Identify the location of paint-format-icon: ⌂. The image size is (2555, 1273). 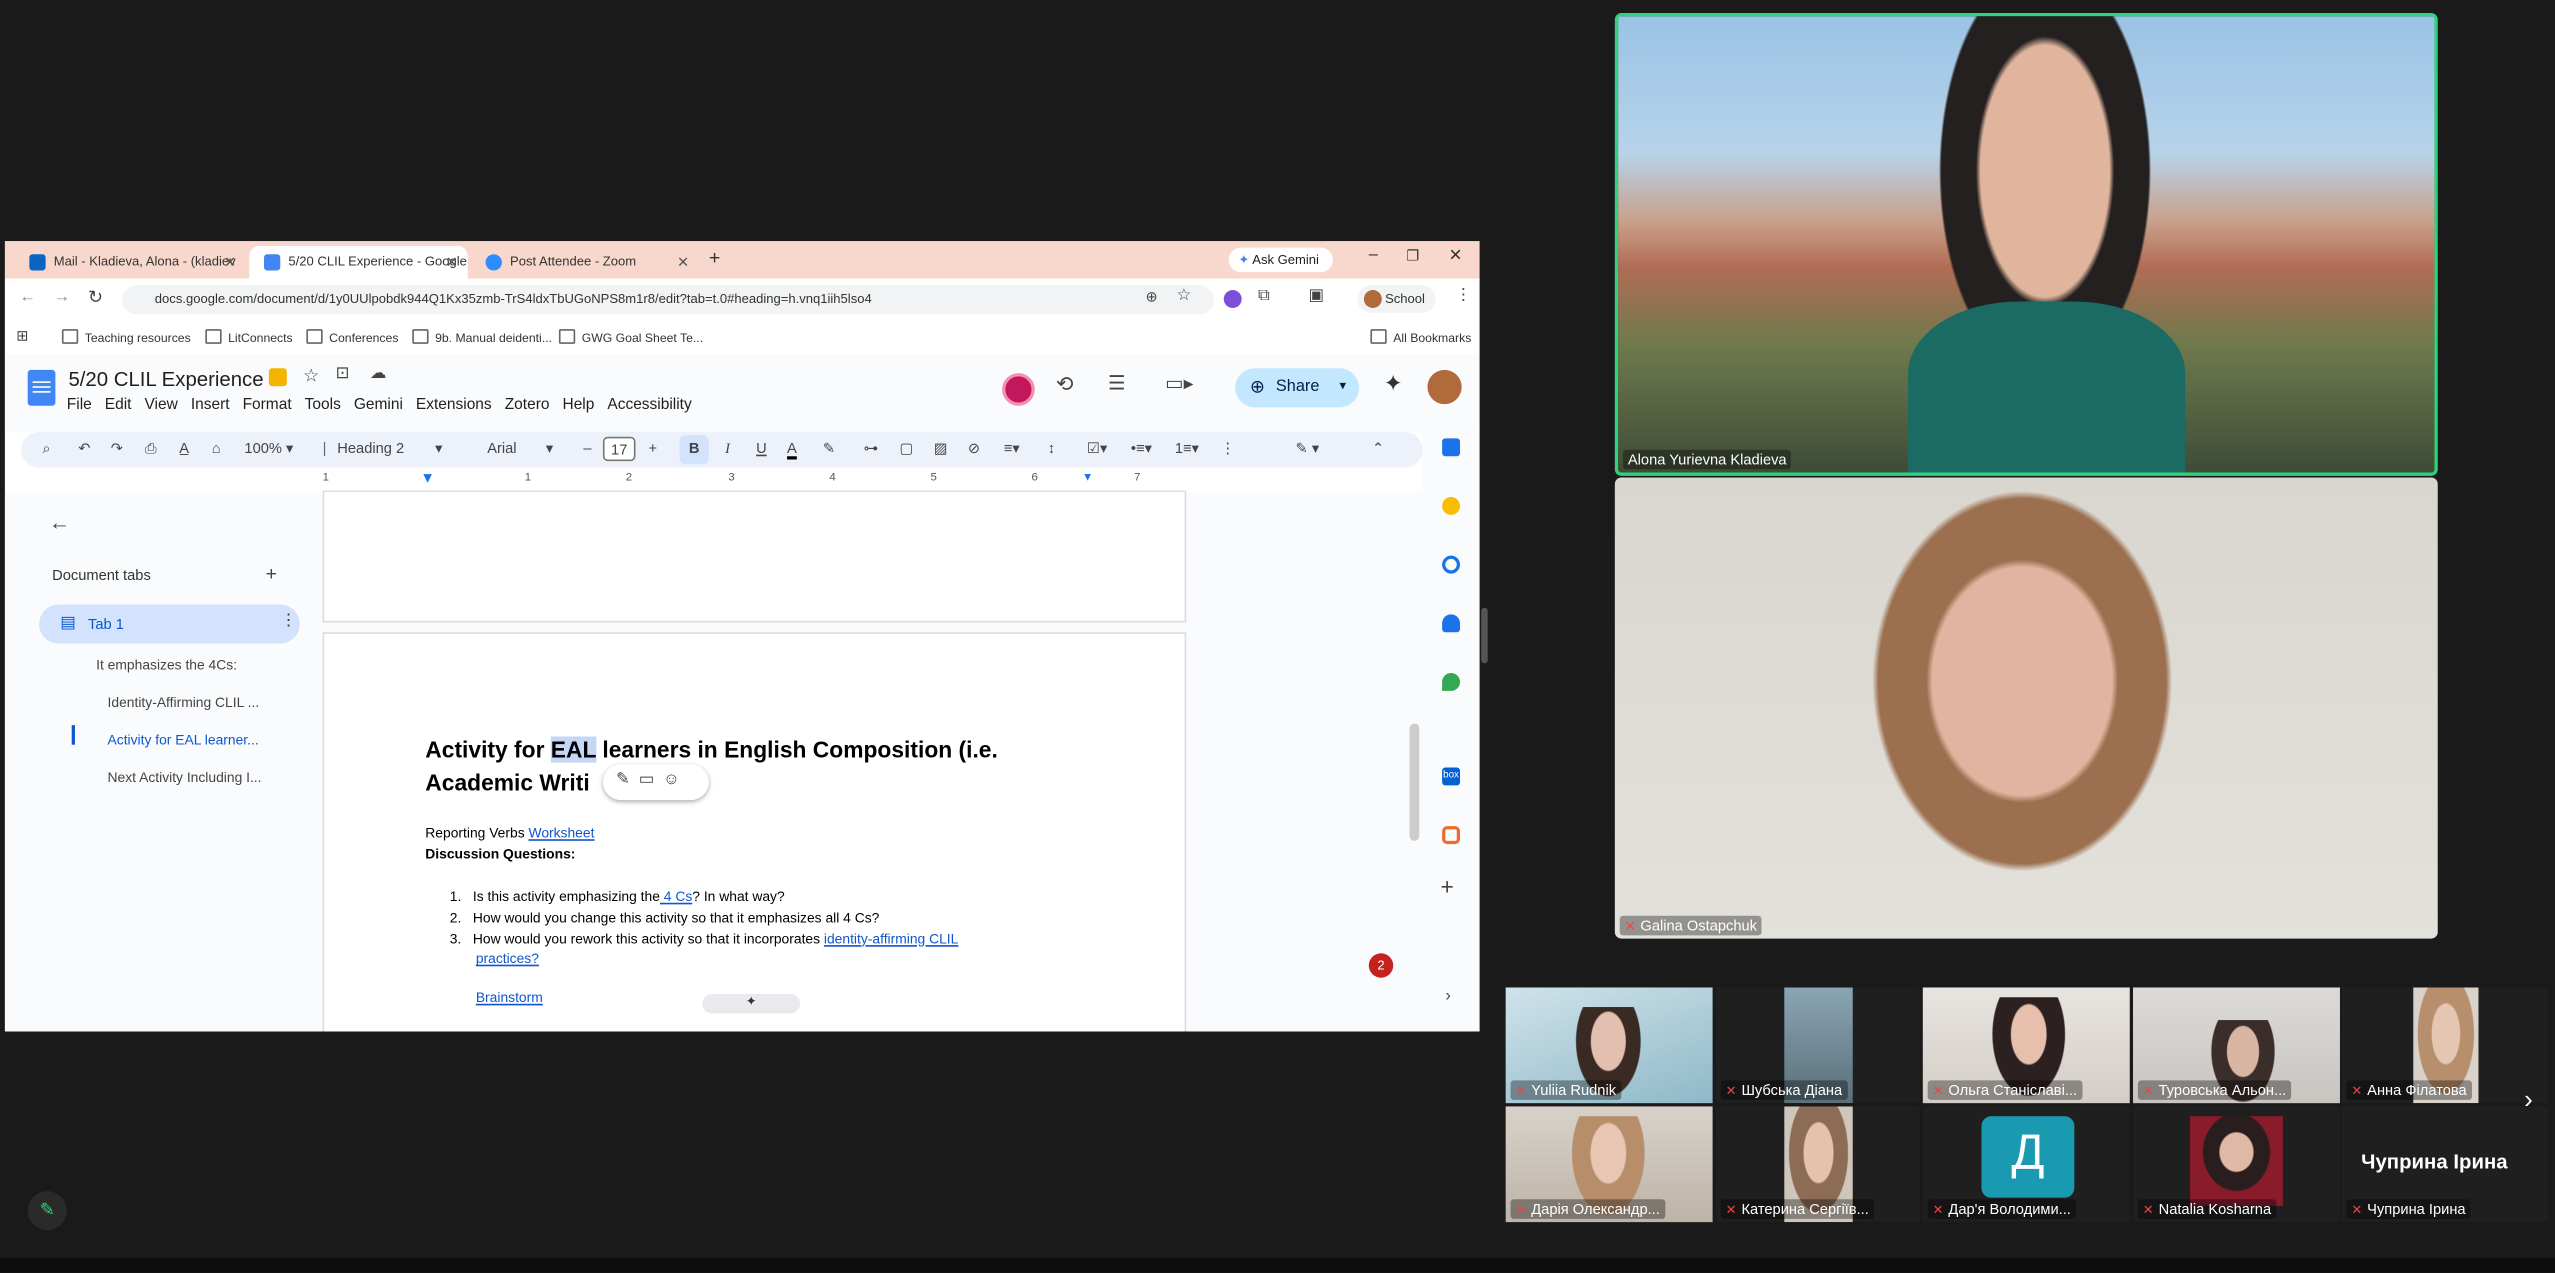
(216, 448).